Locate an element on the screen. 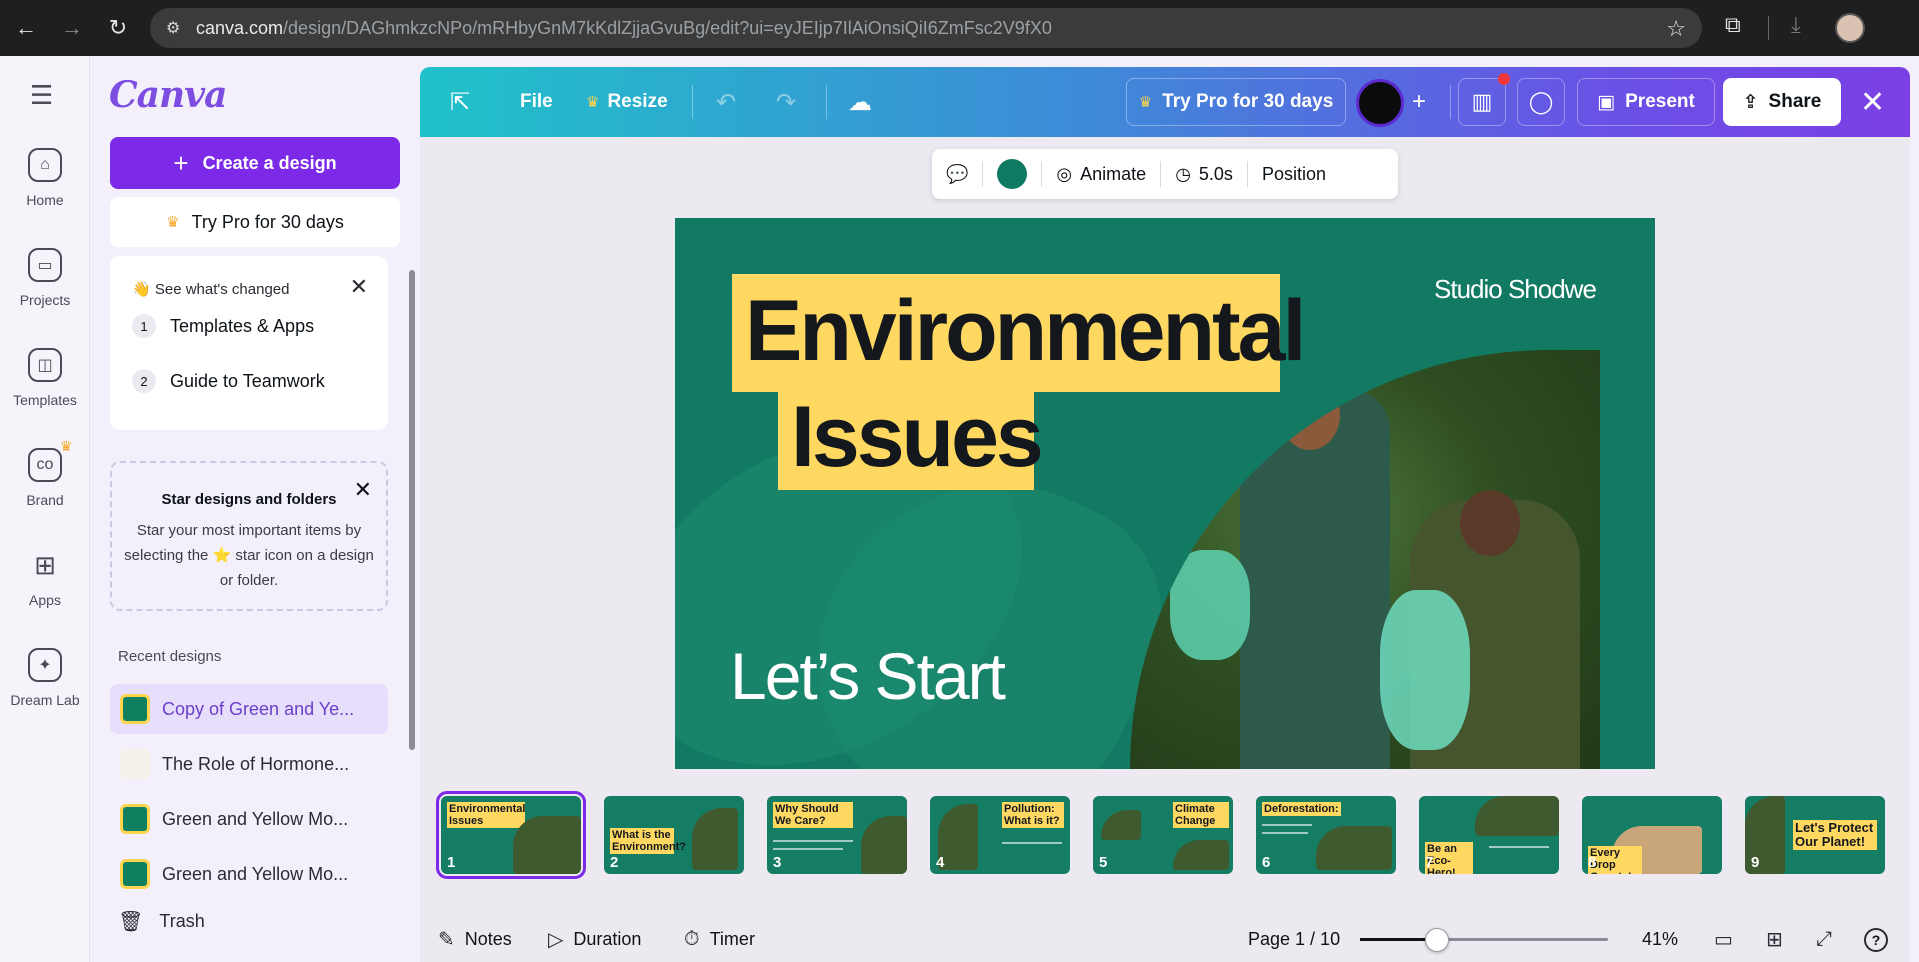 Image resolution: width=1919 pixels, height=962 pixels. trash-link: 🗑 Trash is located at coordinates (161, 921).